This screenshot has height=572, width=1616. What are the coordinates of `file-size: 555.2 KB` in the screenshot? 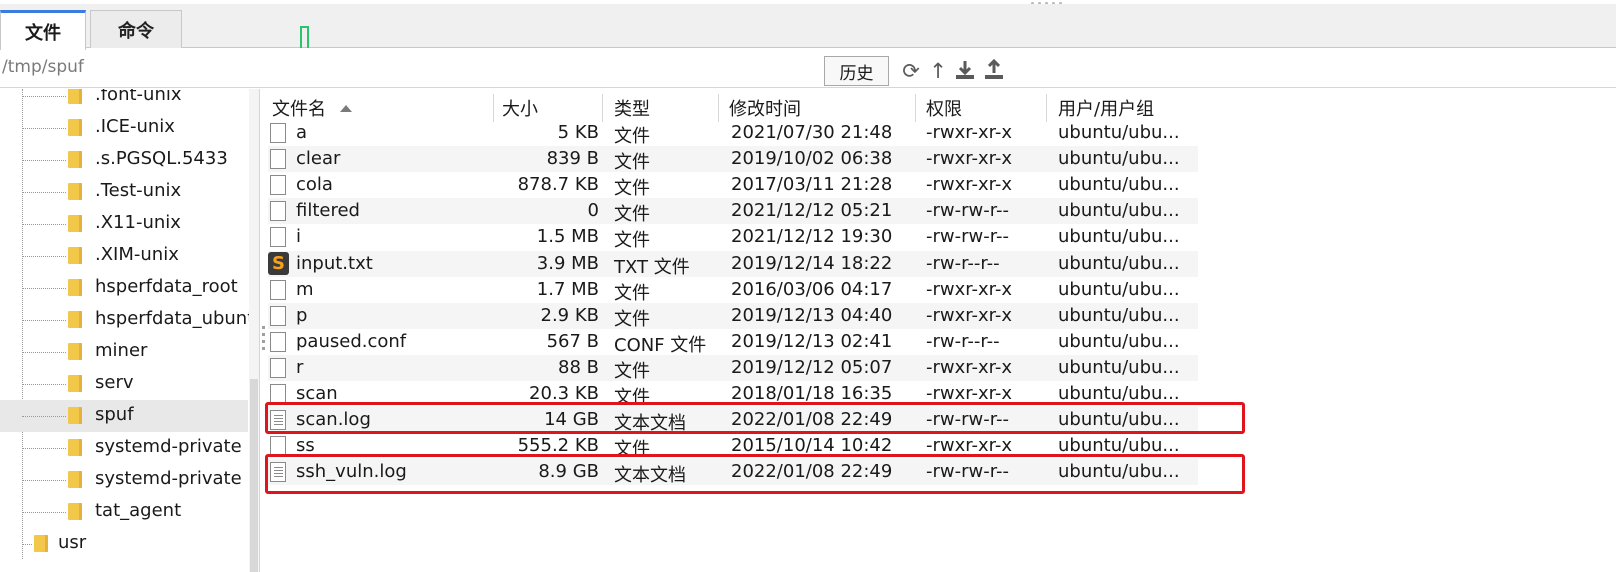 It's located at (558, 446).